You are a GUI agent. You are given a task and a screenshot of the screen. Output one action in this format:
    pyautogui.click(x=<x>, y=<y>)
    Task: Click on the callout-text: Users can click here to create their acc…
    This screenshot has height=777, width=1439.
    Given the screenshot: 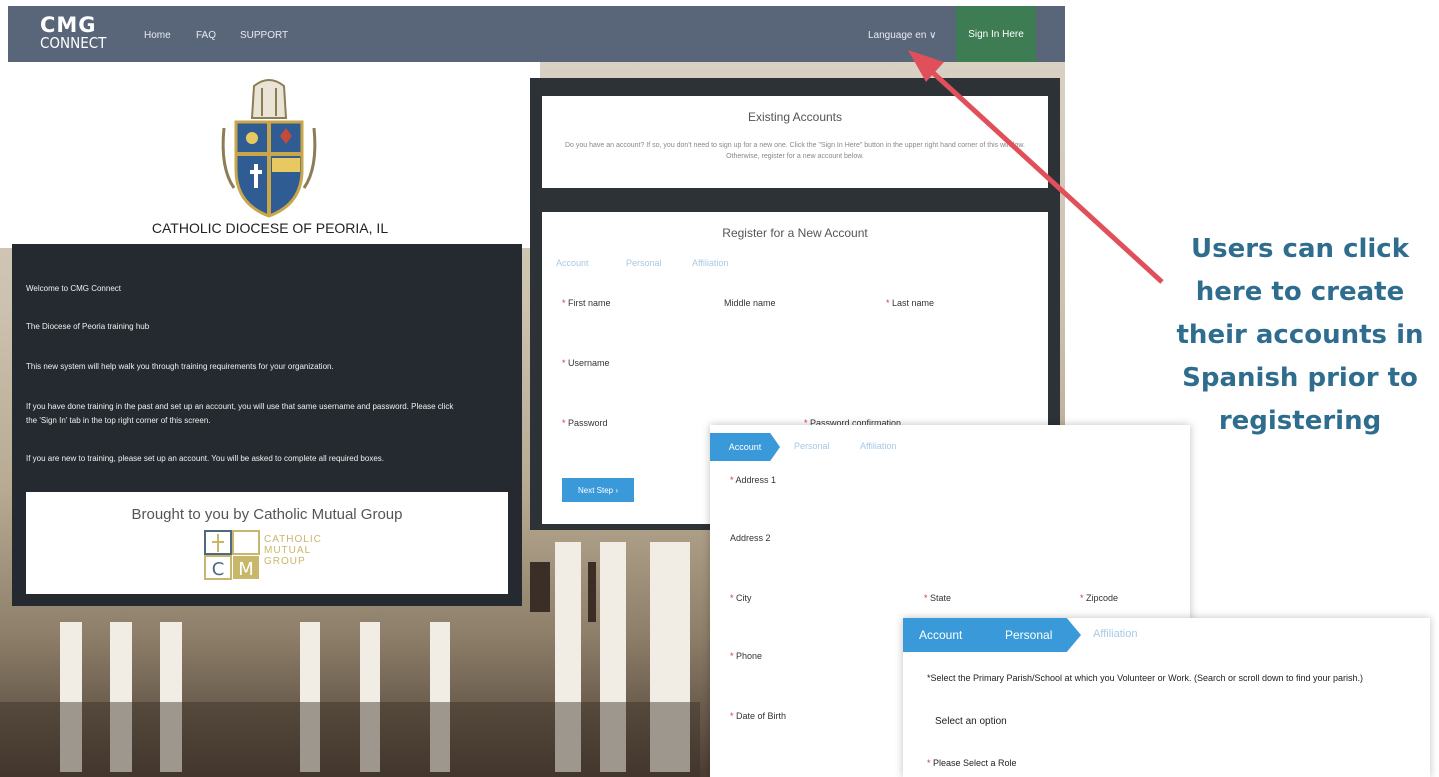 What is the action you would take?
    pyautogui.click(x=1300, y=335)
    